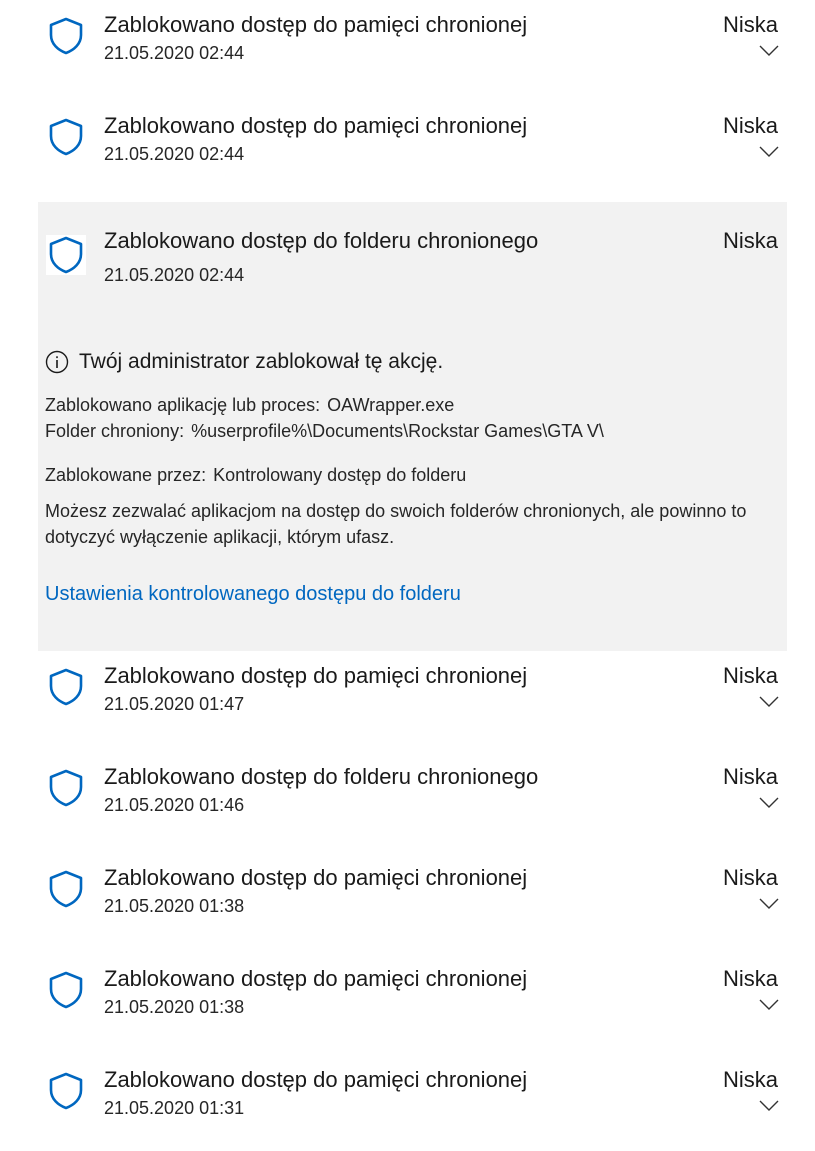 The width and height of the screenshot is (815, 1151). What do you see at coordinates (174, 805) in the screenshot?
I see `item-date: 21.05.2020 01:46` at bounding box center [174, 805].